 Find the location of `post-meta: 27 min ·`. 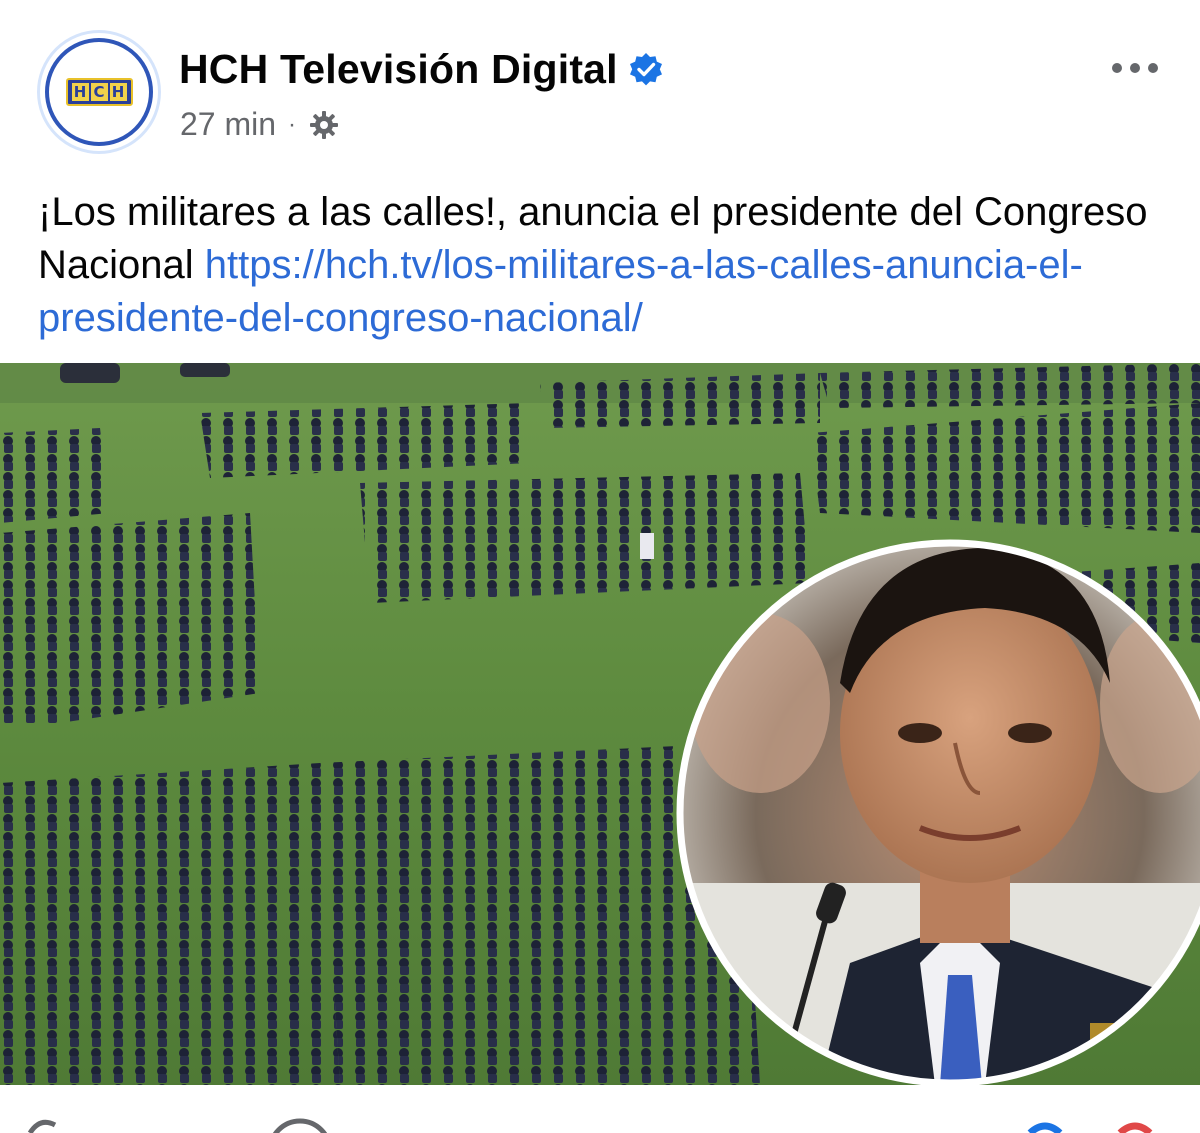

post-meta: 27 min · is located at coordinates (260, 124).